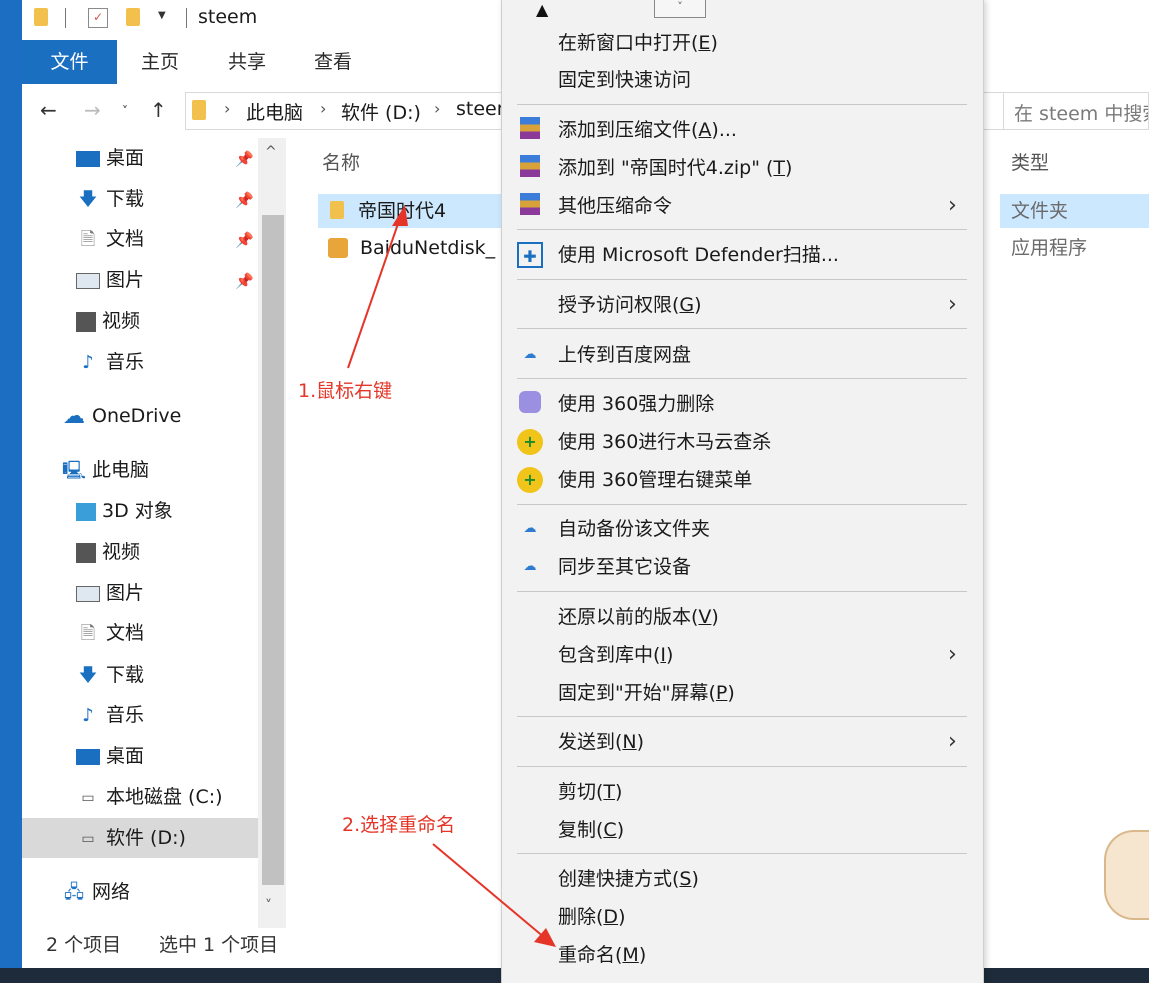 The image size is (1149, 983). What do you see at coordinates (158, 110) in the screenshot?
I see `up-arrow-icon: ↑` at bounding box center [158, 110].